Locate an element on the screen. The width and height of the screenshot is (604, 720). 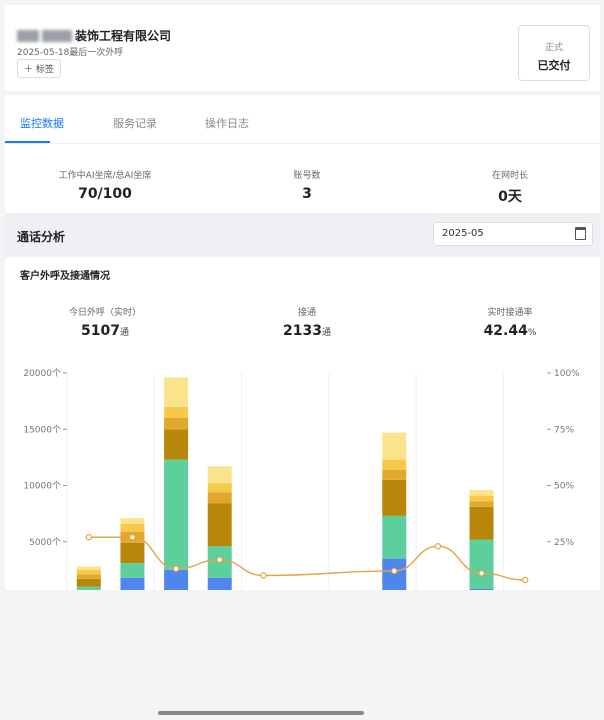
section-title: 客户外呼及接通情况 is located at coordinates (65, 276).